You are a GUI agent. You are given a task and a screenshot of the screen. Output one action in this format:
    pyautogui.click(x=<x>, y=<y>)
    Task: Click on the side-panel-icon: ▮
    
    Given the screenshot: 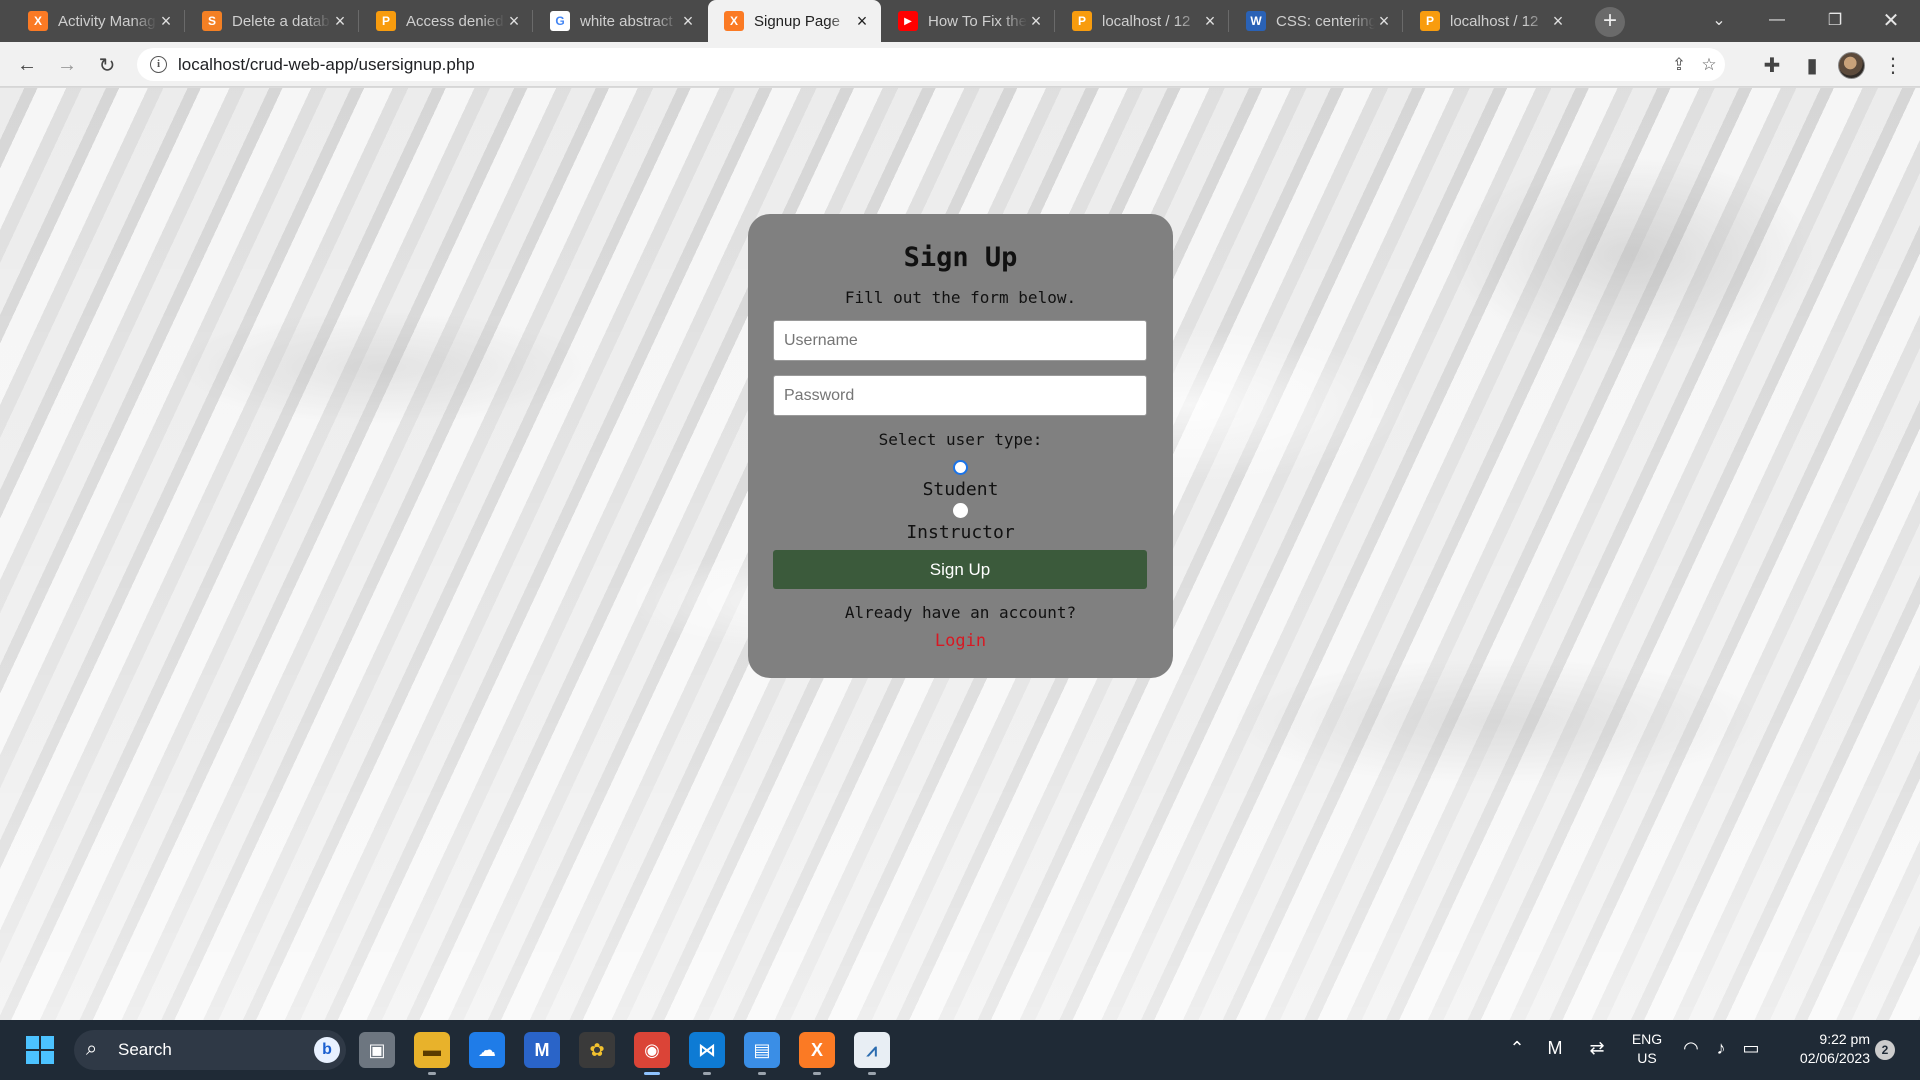 What is the action you would take?
    pyautogui.click(x=1812, y=65)
    